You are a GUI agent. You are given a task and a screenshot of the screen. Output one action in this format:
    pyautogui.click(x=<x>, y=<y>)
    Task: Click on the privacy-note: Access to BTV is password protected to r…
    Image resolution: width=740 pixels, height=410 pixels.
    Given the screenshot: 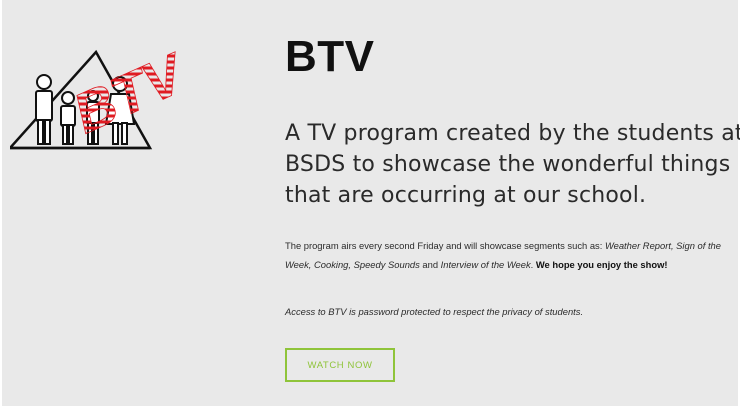 What is the action you would take?
    pyautogui.click(x=434, y=311)
    